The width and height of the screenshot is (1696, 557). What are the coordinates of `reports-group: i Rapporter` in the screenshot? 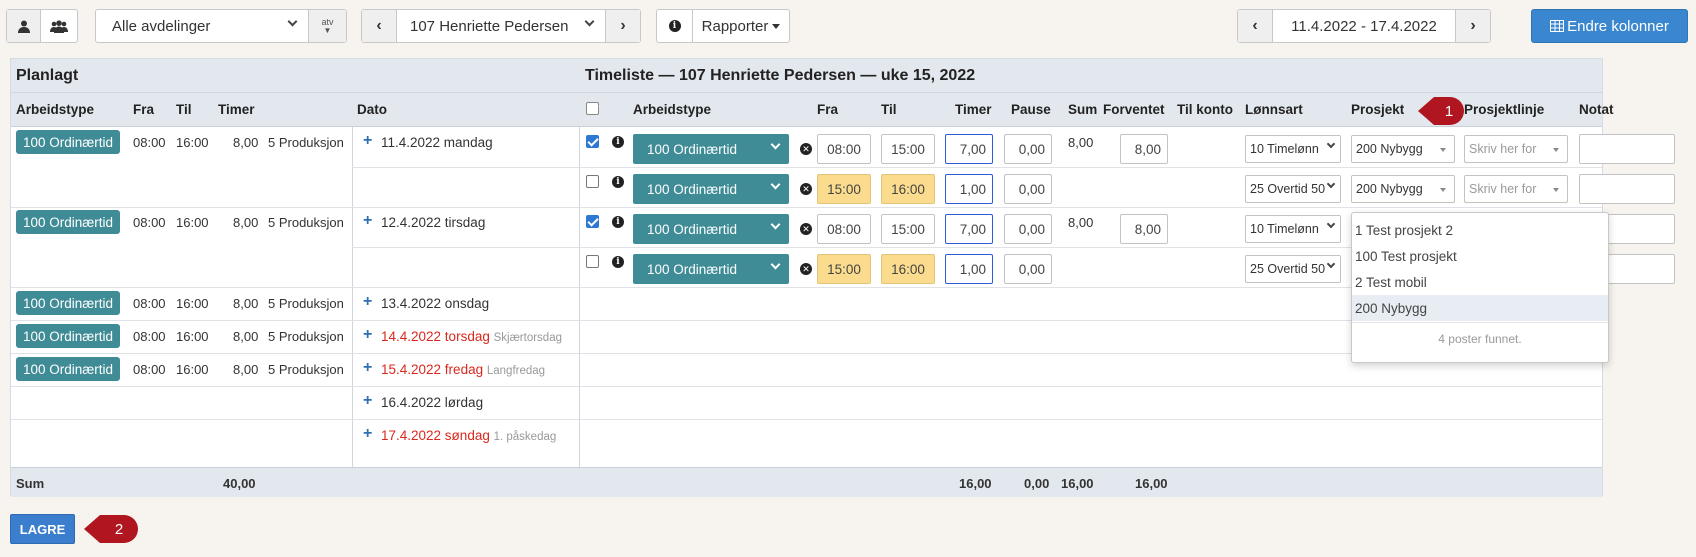 It's located at (723, 26).